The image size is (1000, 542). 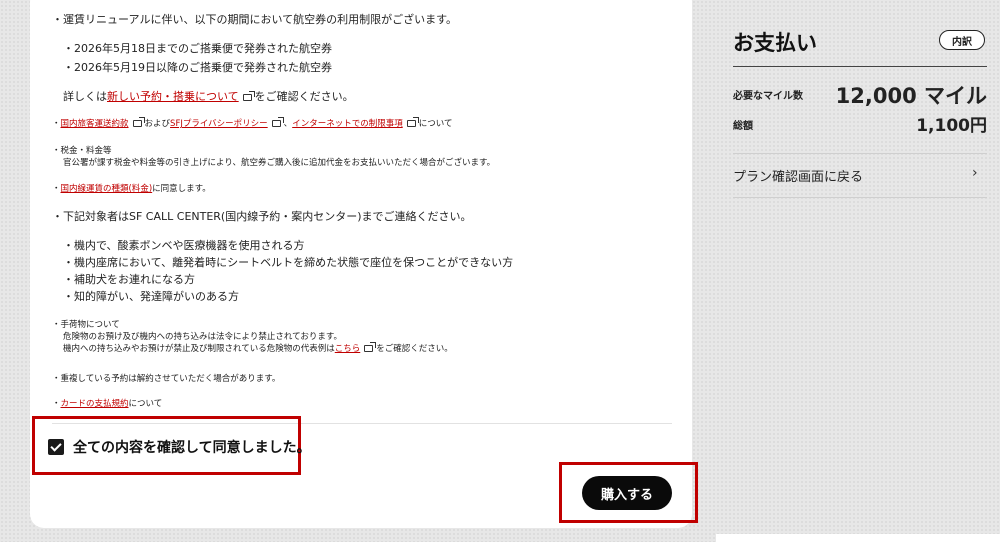 What do you see at coordinates (962, 40) in the screenshot?
I see `breakdown-button: 内訳` at bounding box center [962, 40].